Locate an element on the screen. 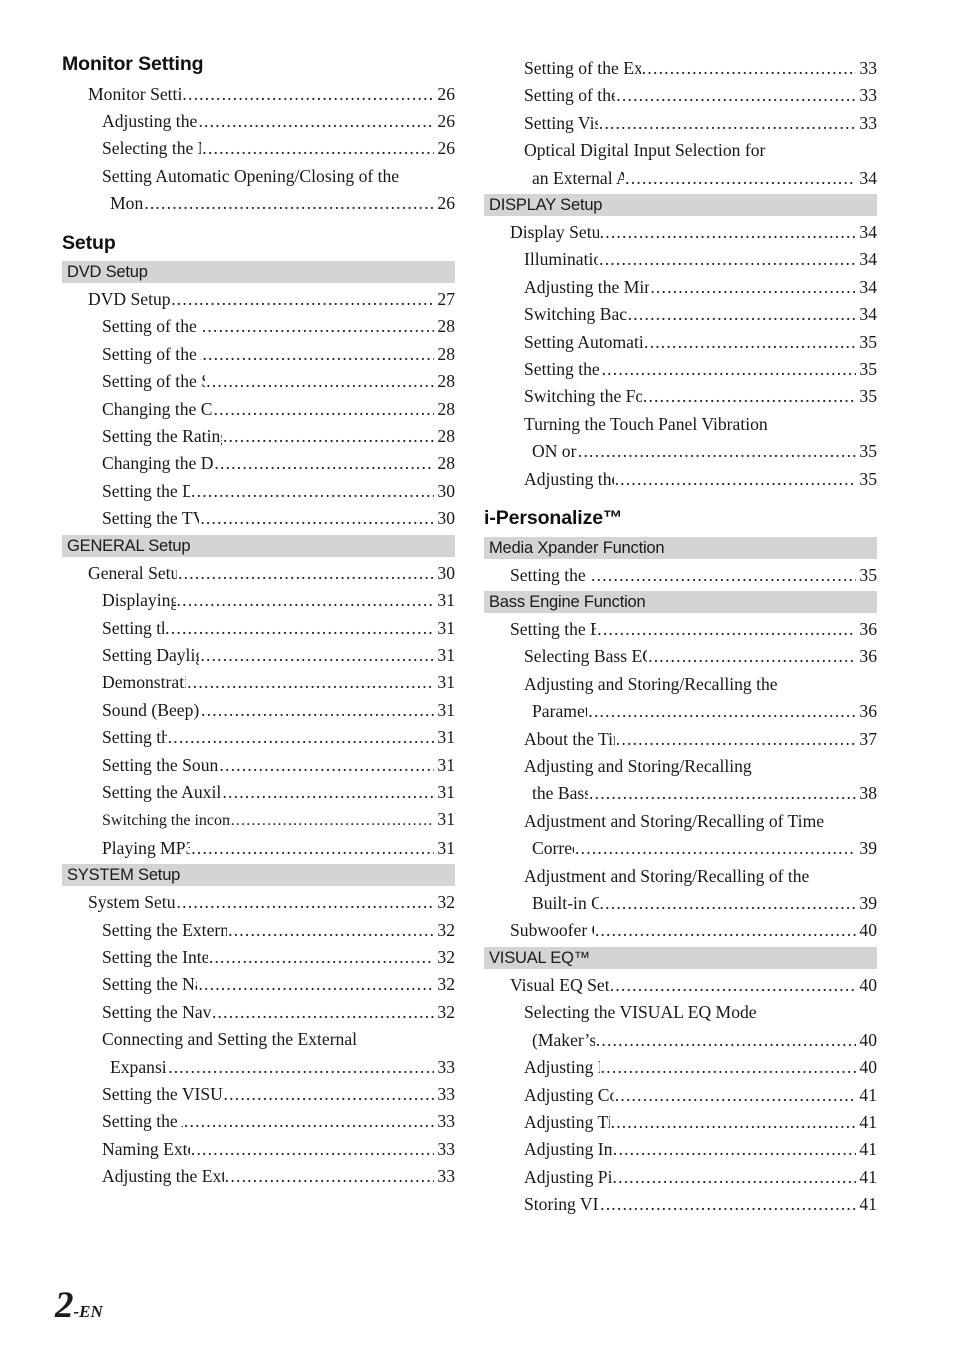 The image size is (954, 1346). toc-page-number: 39 is located at coordinates (868, 903).